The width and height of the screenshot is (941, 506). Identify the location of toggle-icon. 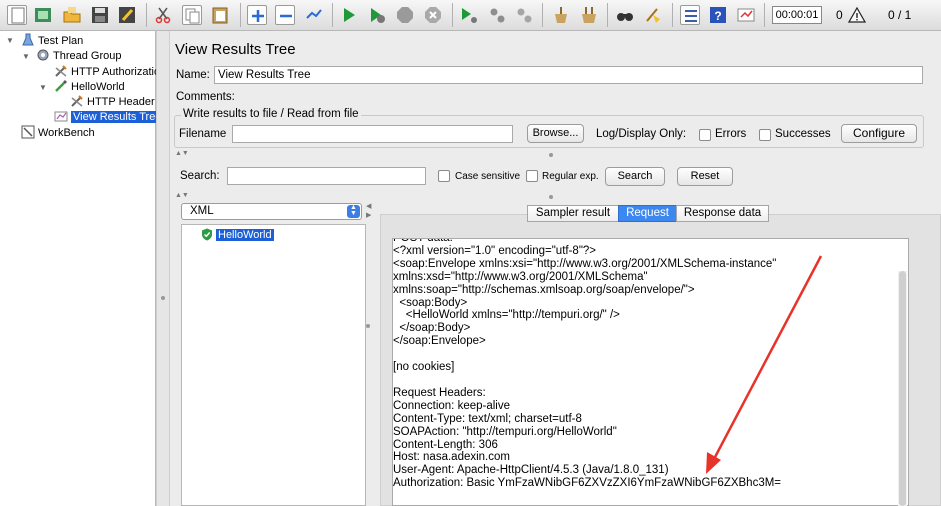
(314, 15).